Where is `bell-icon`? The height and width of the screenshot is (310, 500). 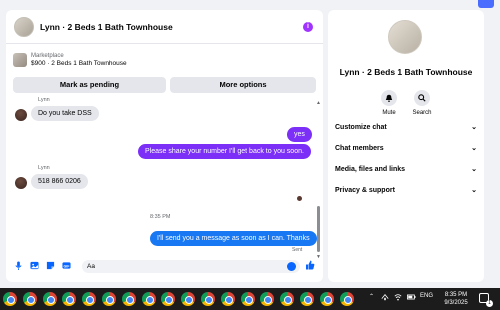 bell-icon is located at coordinates (389, 98).